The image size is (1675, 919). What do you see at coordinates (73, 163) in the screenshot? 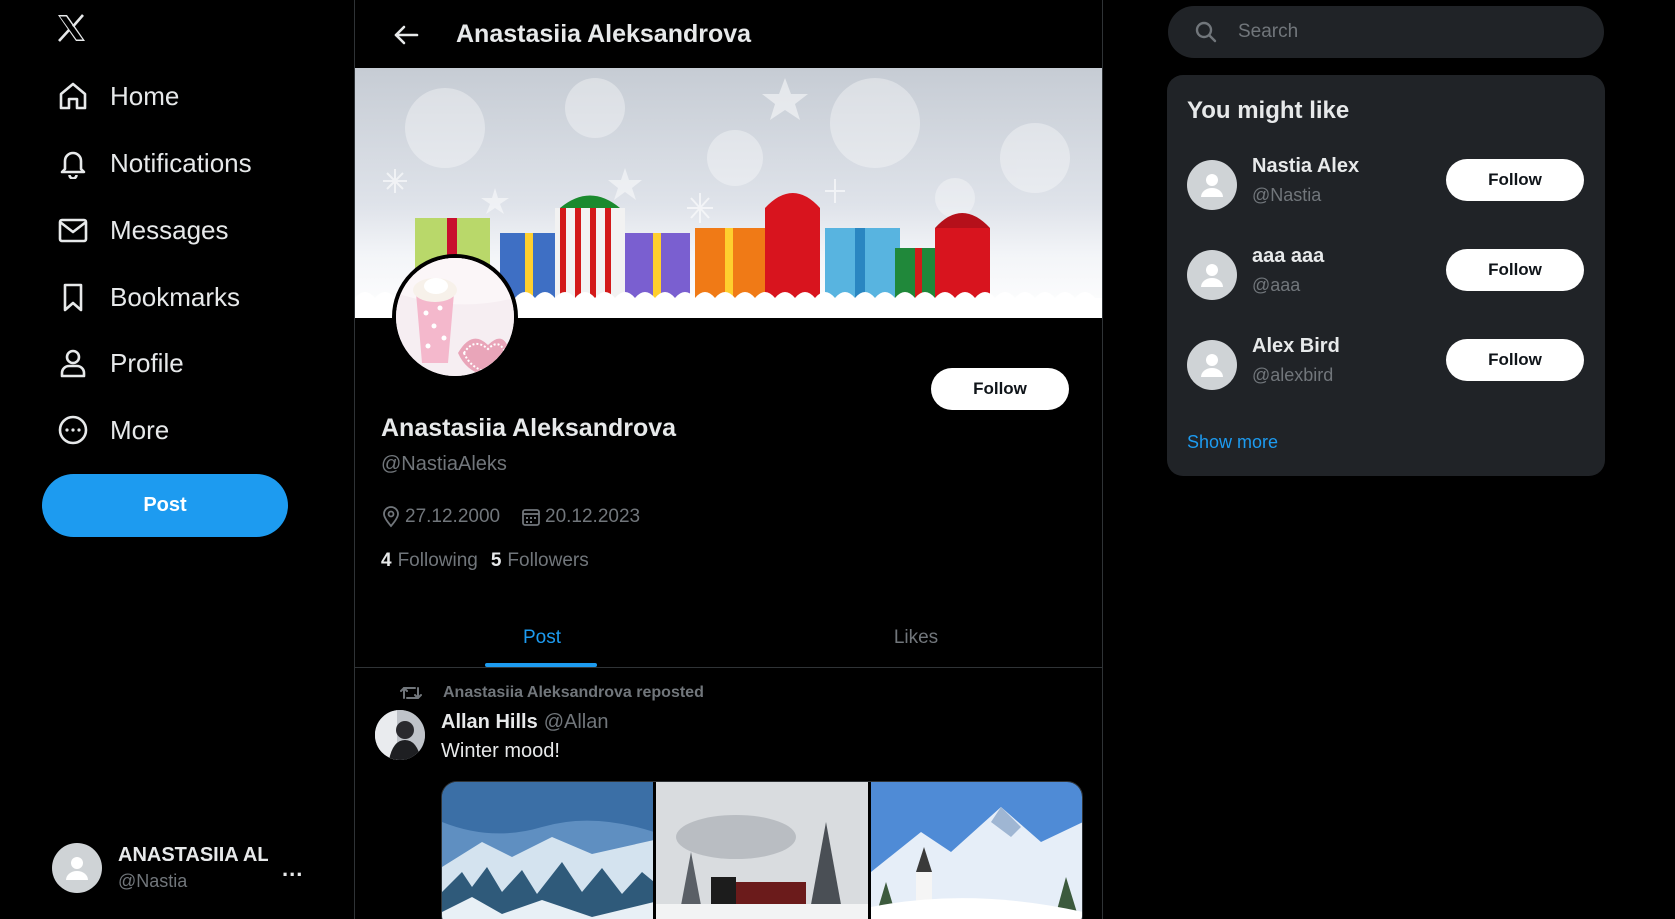
I see `bell-icon` at bounding box center [73, 163].